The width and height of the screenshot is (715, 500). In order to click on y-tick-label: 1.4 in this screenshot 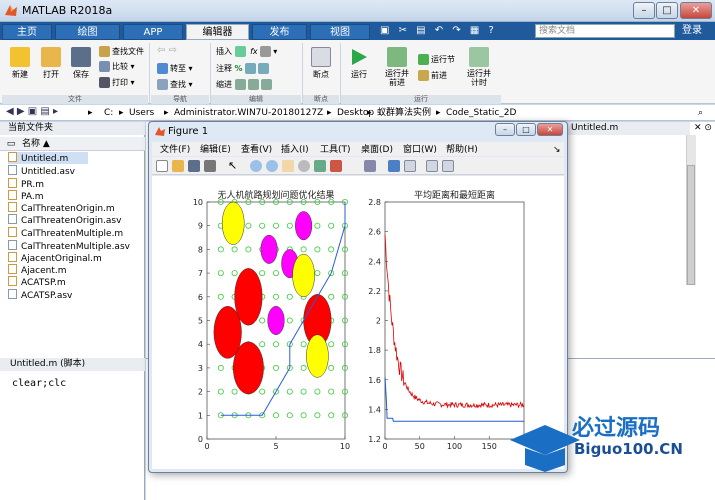, I will do `click(374, 409)`.